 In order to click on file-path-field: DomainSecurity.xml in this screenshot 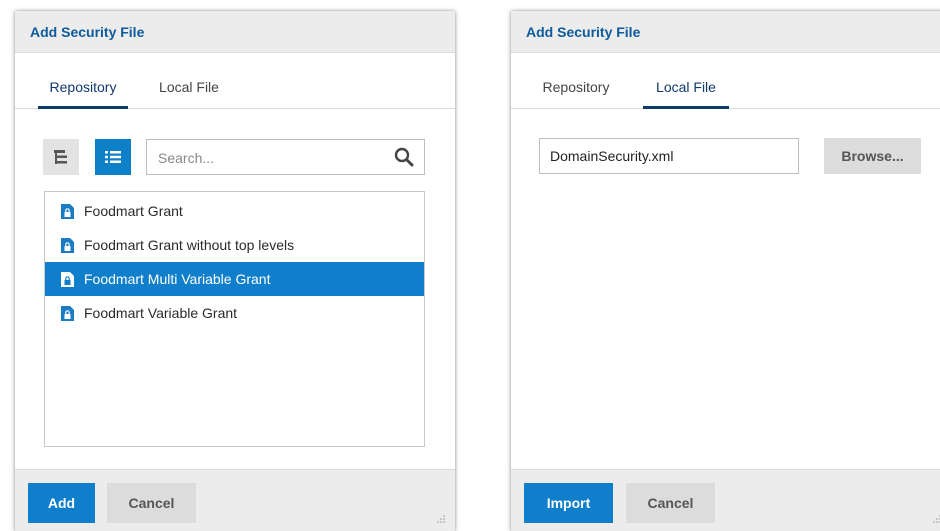, I will do `click(669, 156)`.